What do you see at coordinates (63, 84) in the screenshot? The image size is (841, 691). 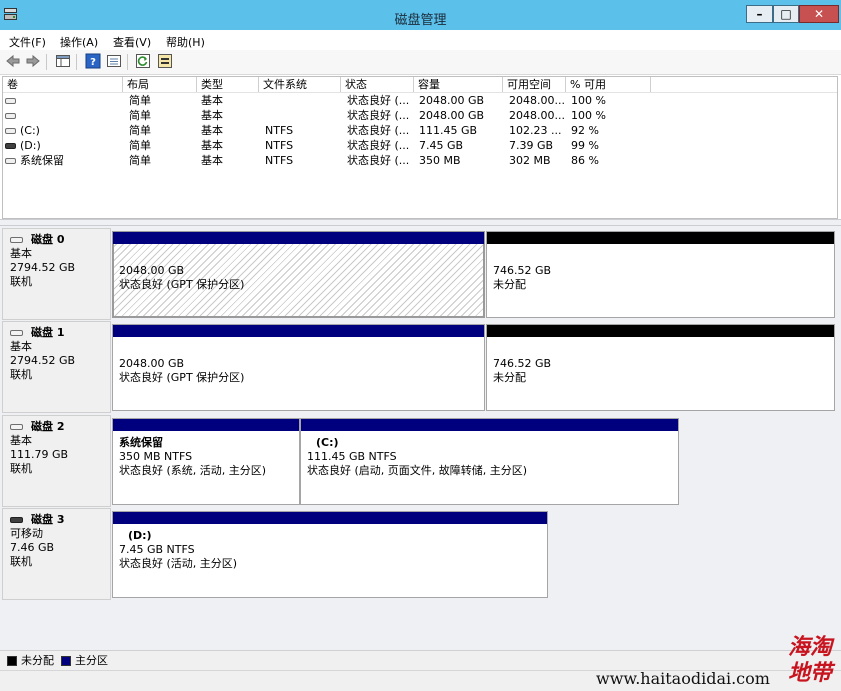 I see `column-header-volume: 卷` at bounding box center [63, 84].